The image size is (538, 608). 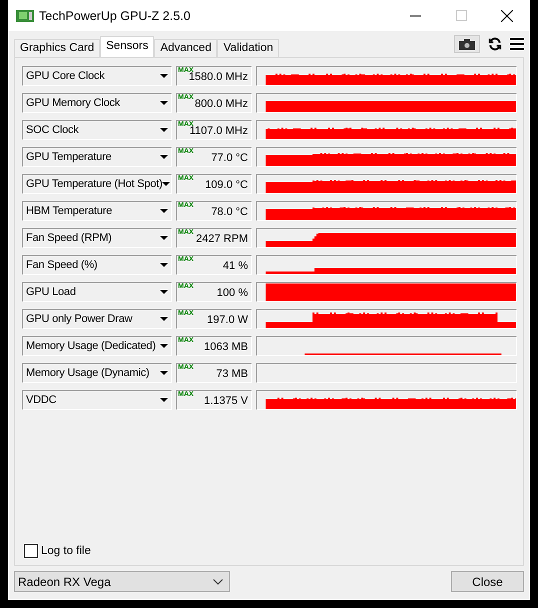 What do you see at coordinates (31, 551) in the screenshot?
I see `checkbox` at bounding box center [31, 551].